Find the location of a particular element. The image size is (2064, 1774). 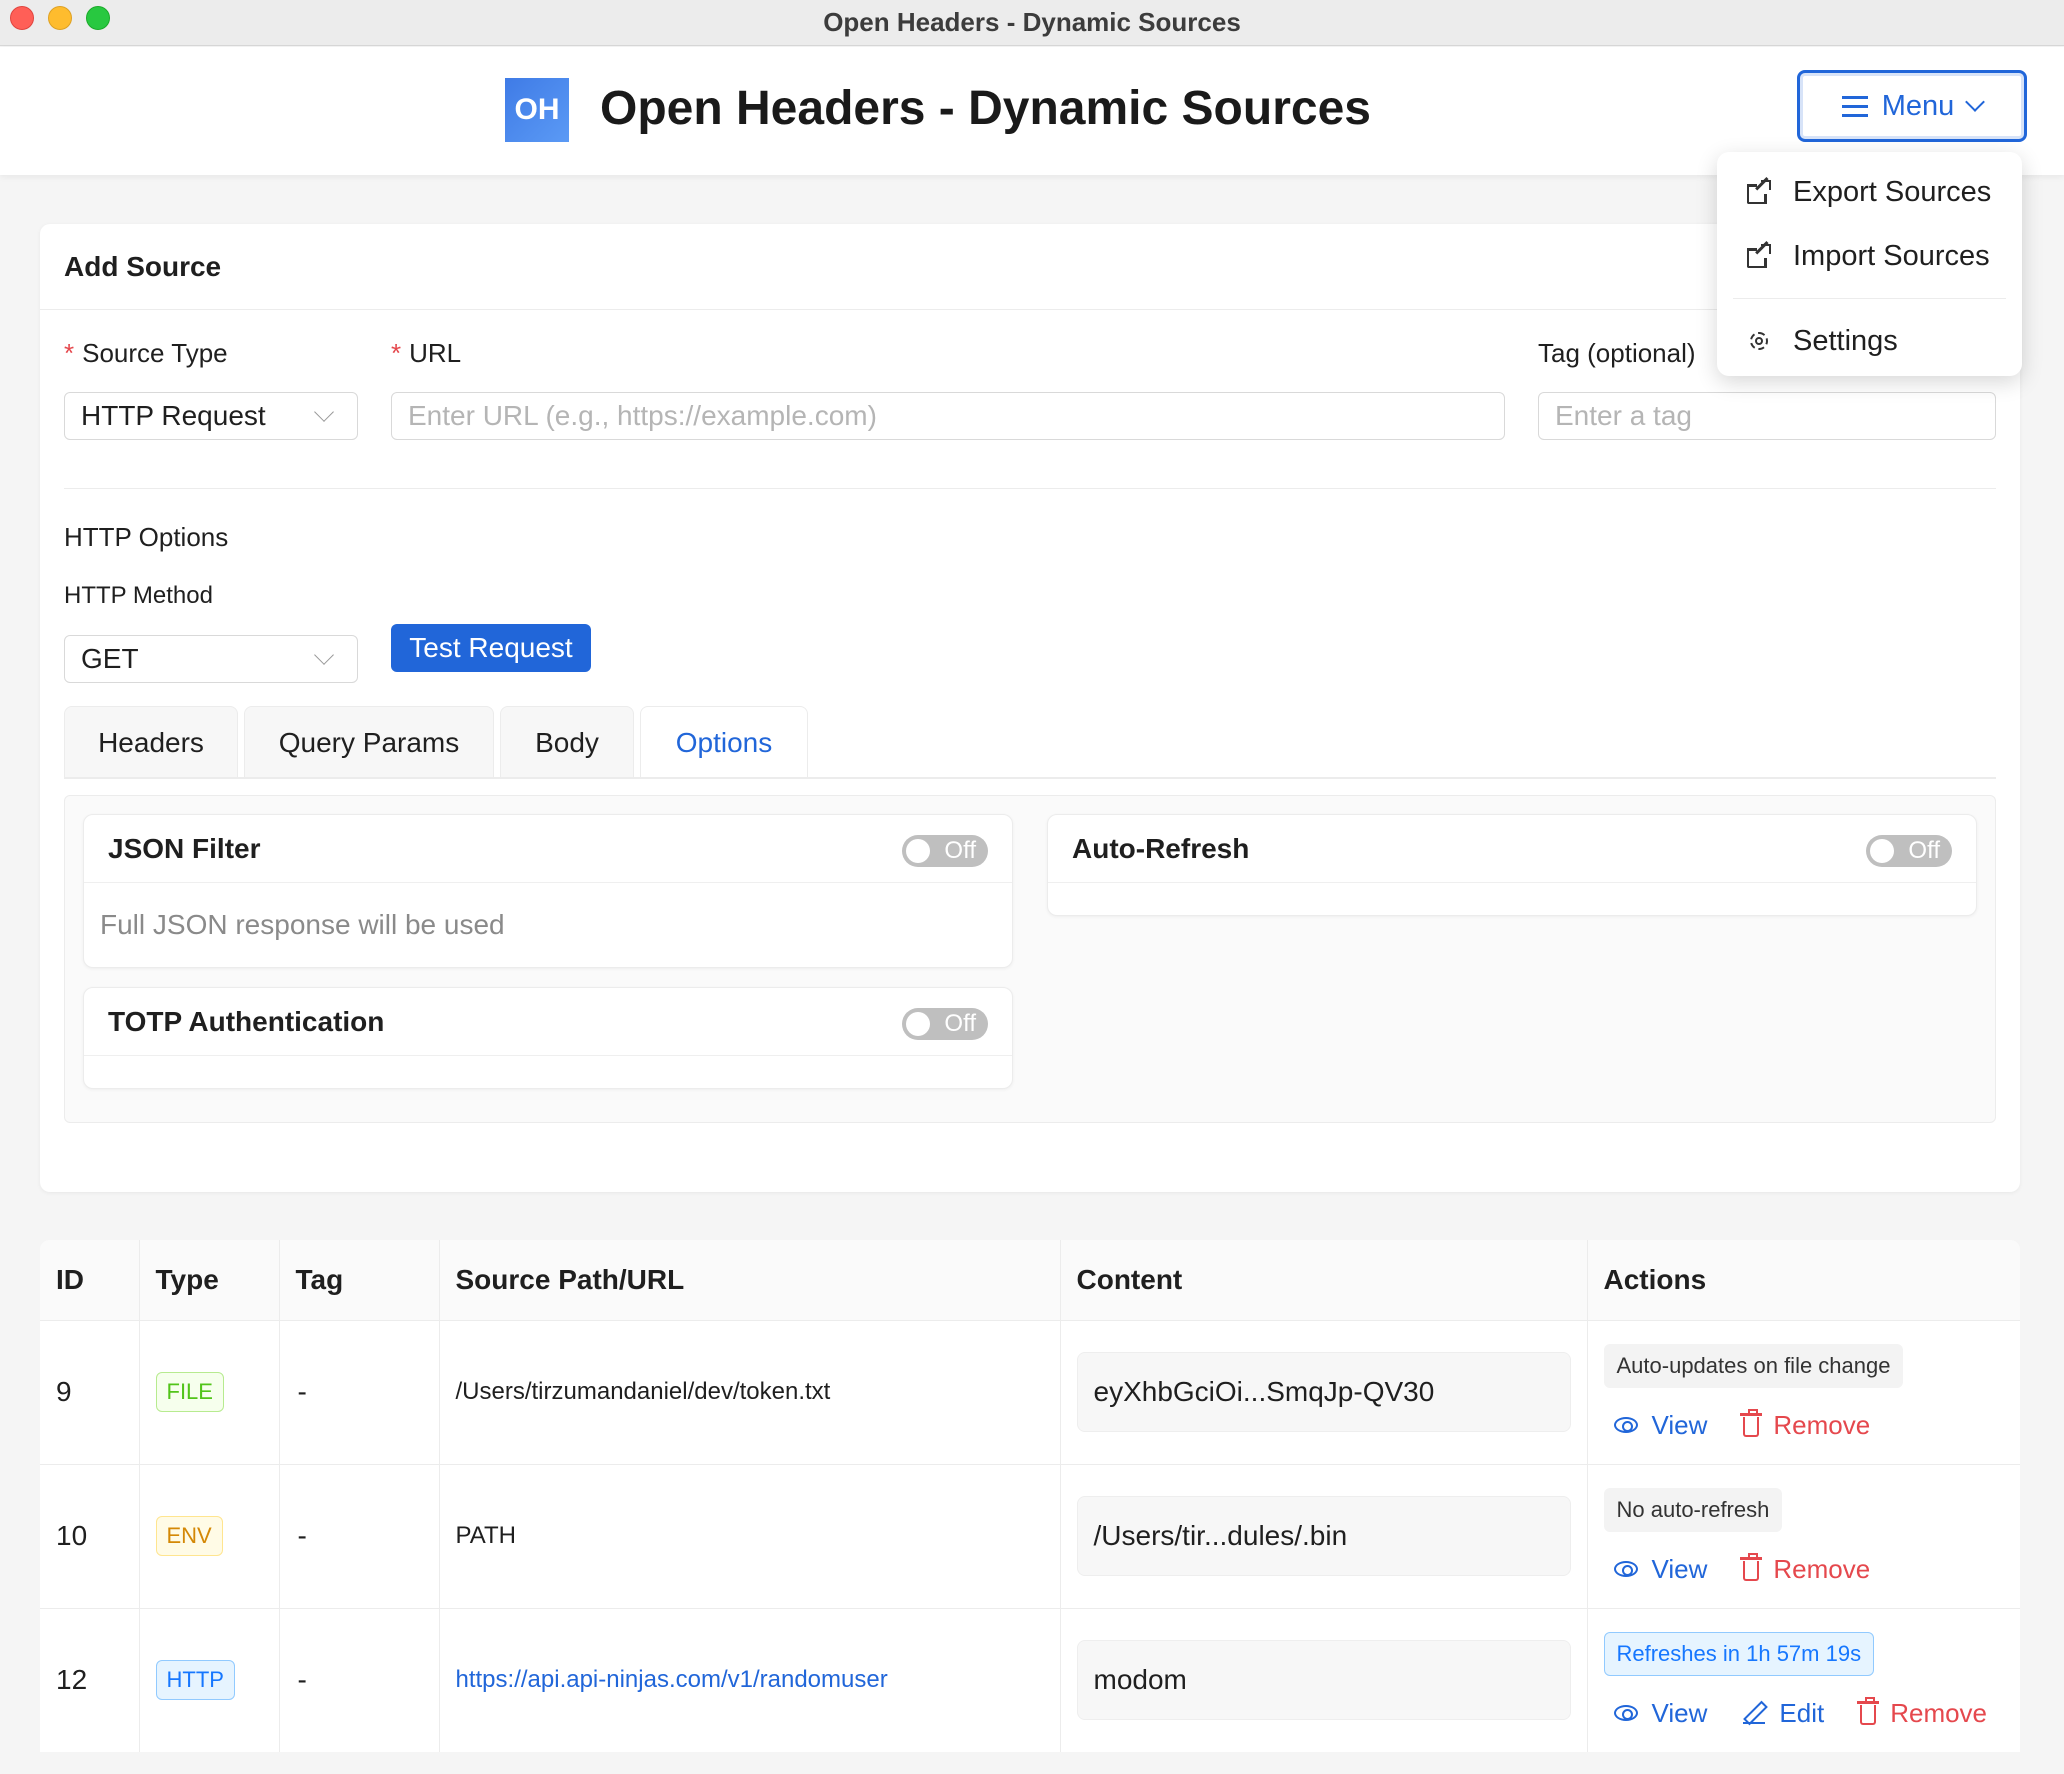

http-options-tabs: Headers Query Params Body Options is located at coordinates (436, 742).